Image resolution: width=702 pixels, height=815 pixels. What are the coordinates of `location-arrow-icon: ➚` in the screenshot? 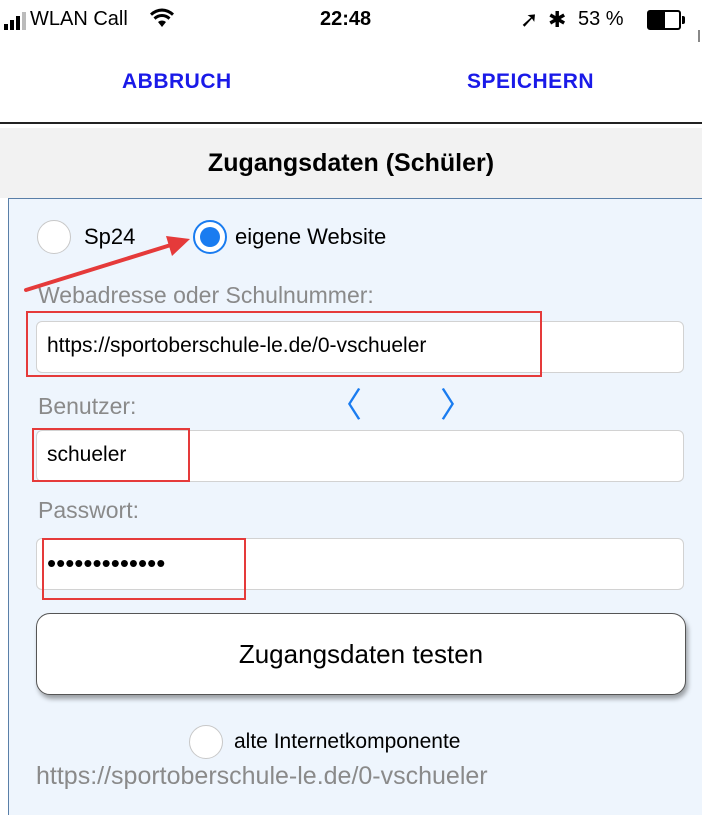 It's located at (529, 19).